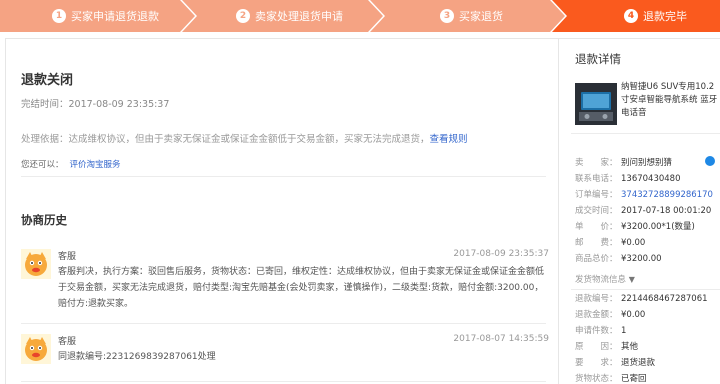 The height and width of the screenshot is (384, 720). I want to click on step-2-label: 卖家处理退货申请, so click(299, 16).